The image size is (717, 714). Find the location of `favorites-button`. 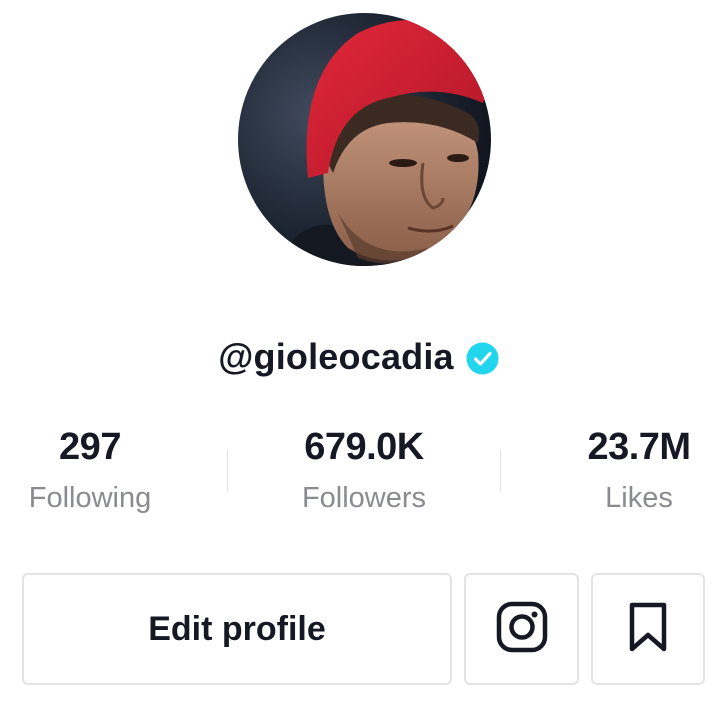

favorites-button is located at coordinates (648, 629).